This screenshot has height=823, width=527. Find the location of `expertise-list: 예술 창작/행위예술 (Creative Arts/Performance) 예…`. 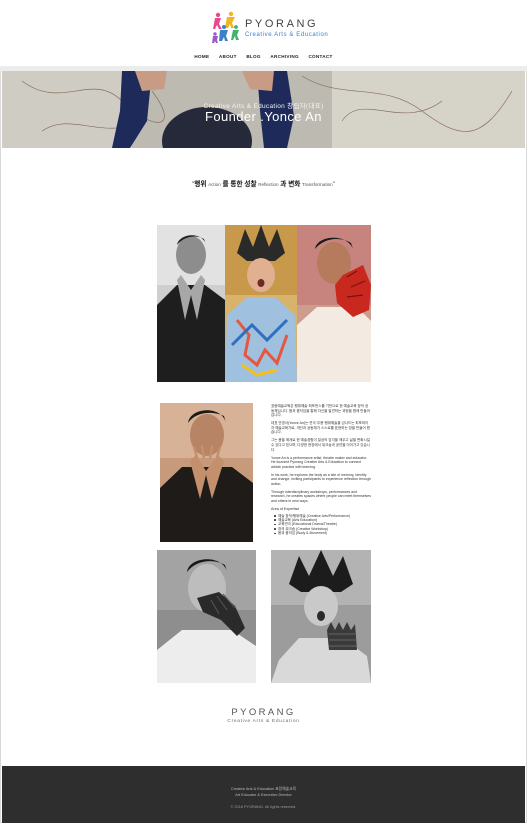

expertise-list: 예술 창작/행위예술 (Creative Arts/Performance) 예… is located at coordinates (321, 525).